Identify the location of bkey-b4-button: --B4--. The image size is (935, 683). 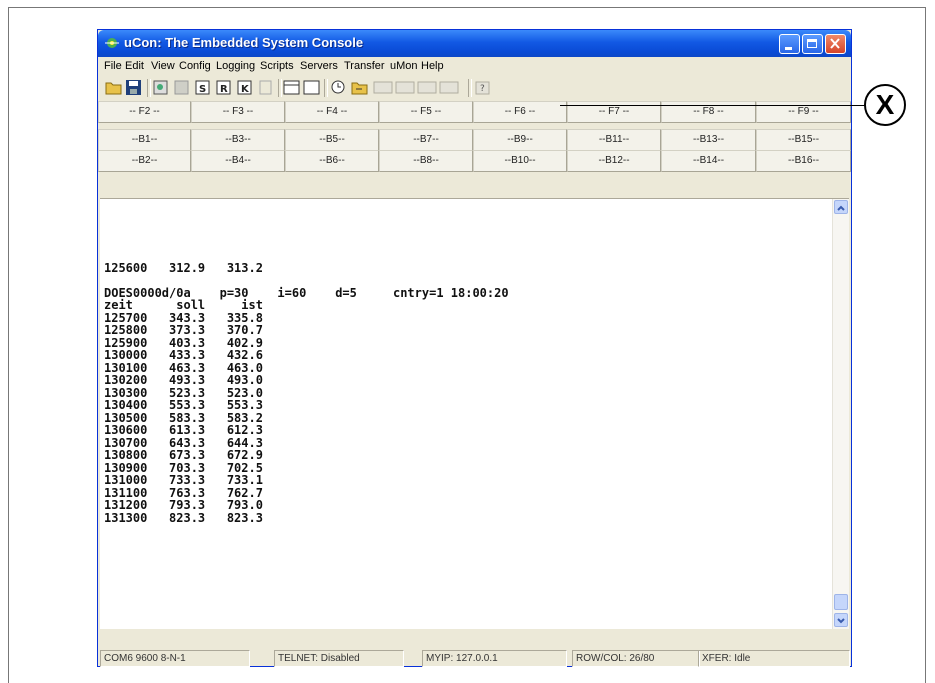
(238, 161).